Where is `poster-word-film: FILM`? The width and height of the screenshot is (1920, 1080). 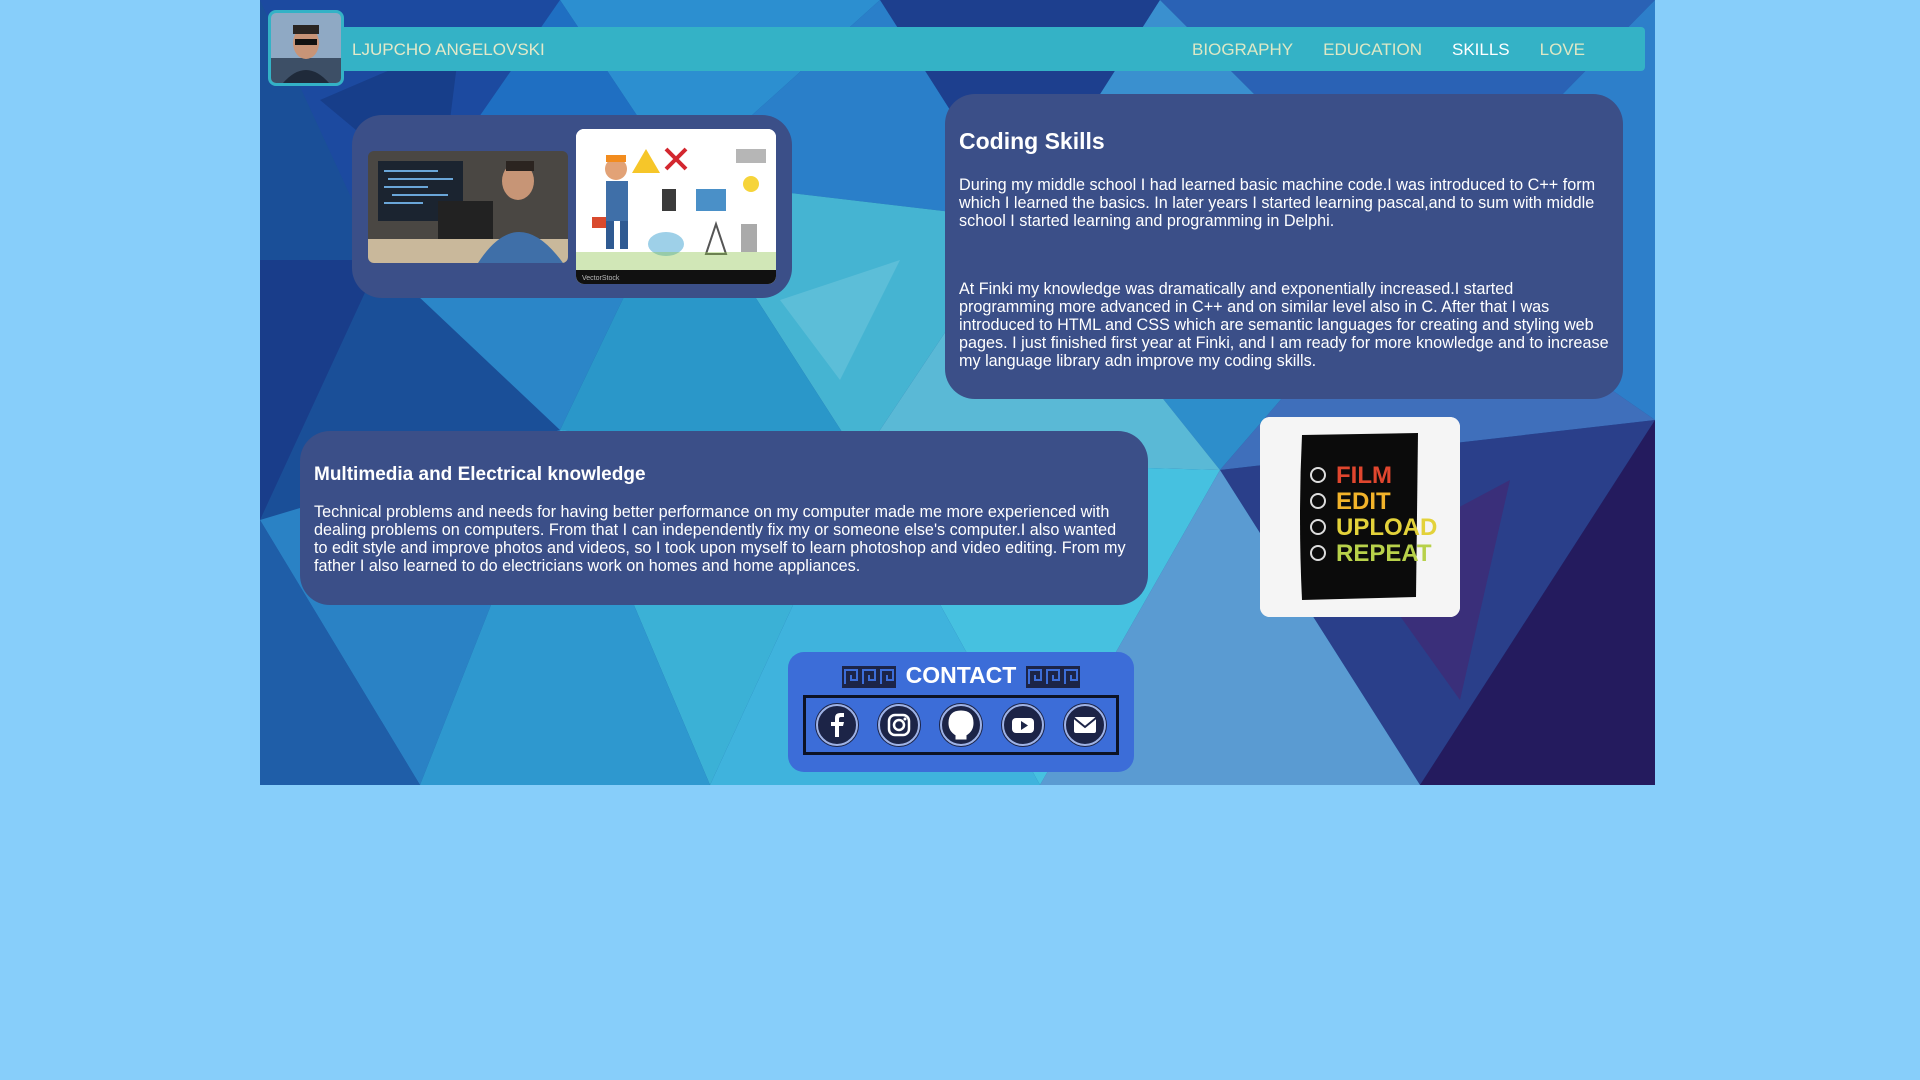 poster-word-film: FILM is located at coordinates (1364, 475).